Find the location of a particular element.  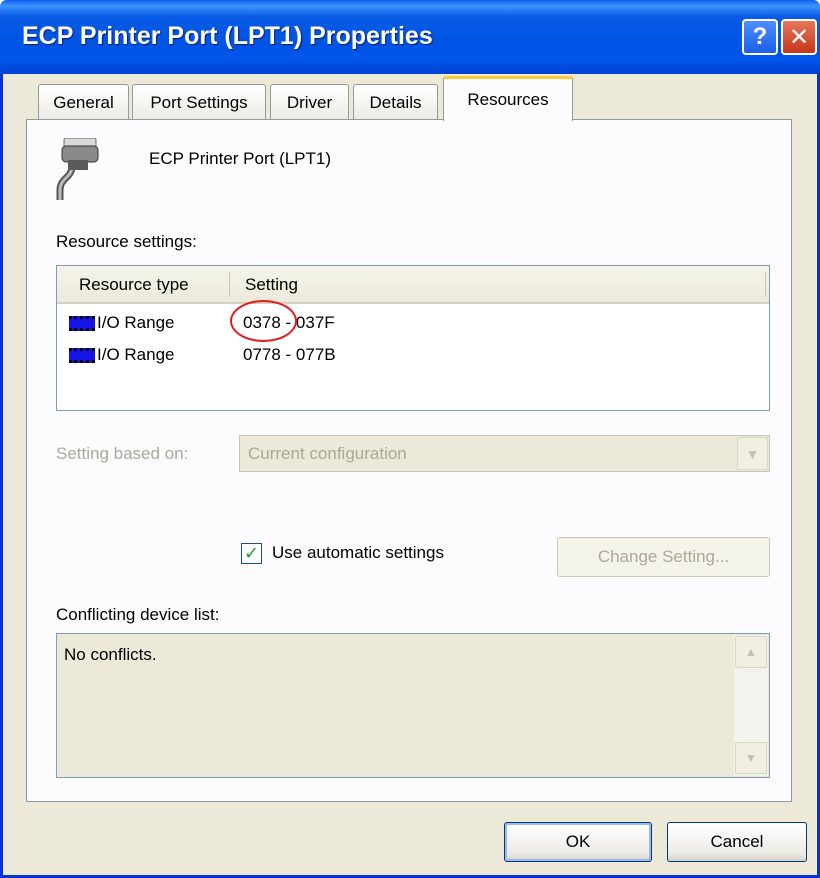

help-button: ? is located at coordinates (760, 37).